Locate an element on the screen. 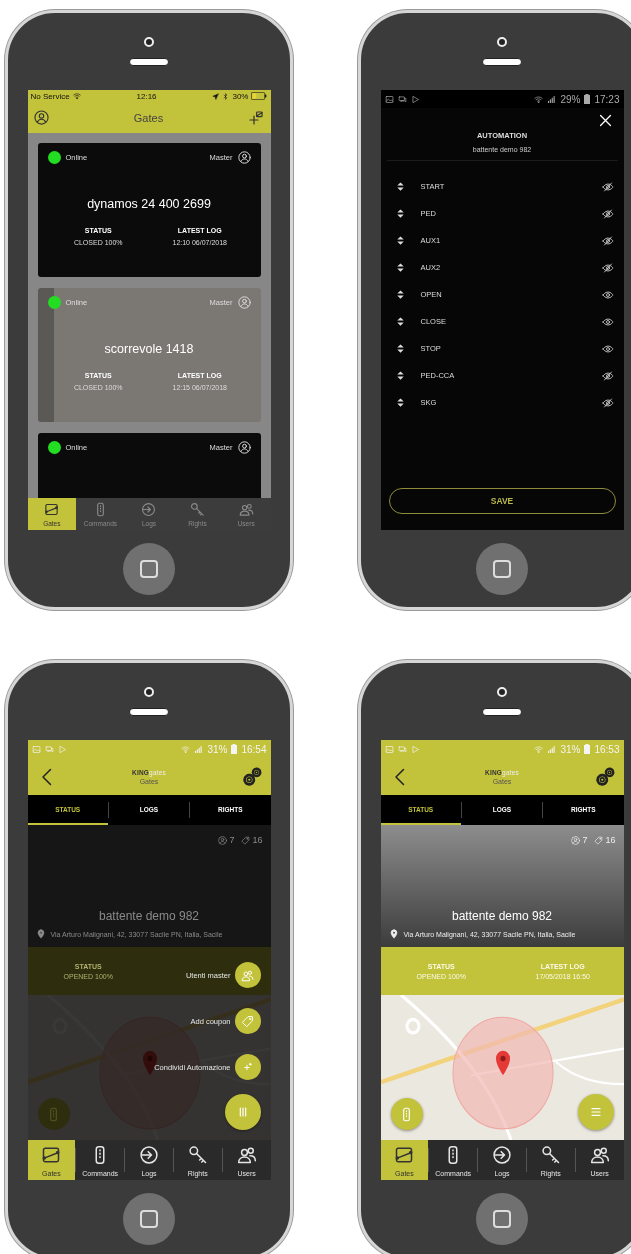  add-gate-icon is located at coordinates (256, 117).